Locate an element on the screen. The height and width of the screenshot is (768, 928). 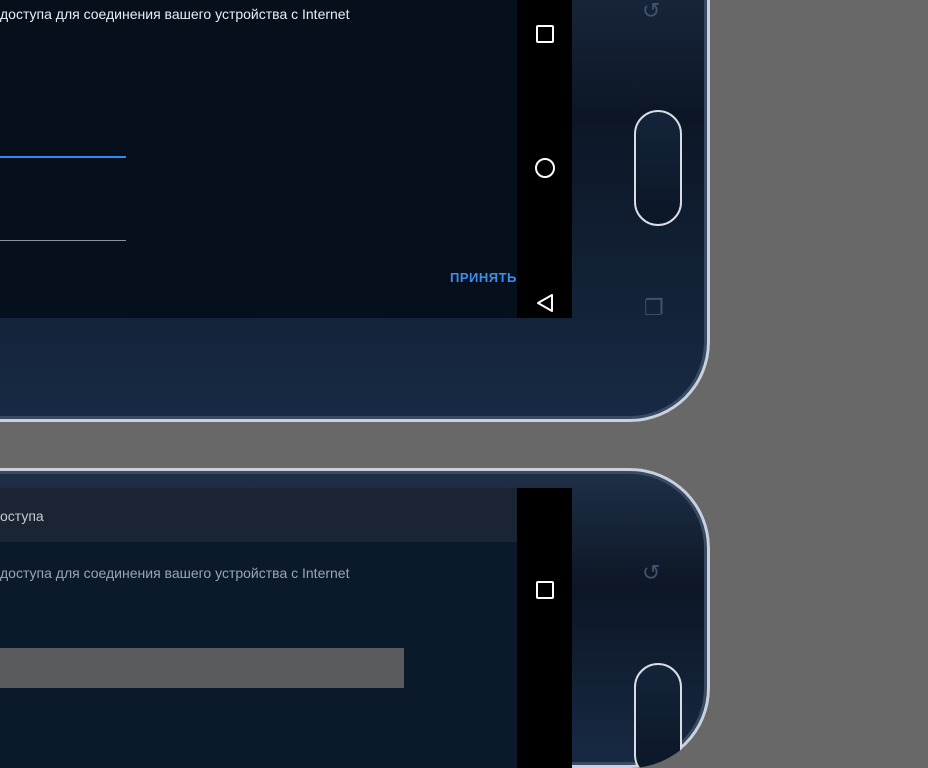
input-field-active-underline is located at coordinates (63, 157).